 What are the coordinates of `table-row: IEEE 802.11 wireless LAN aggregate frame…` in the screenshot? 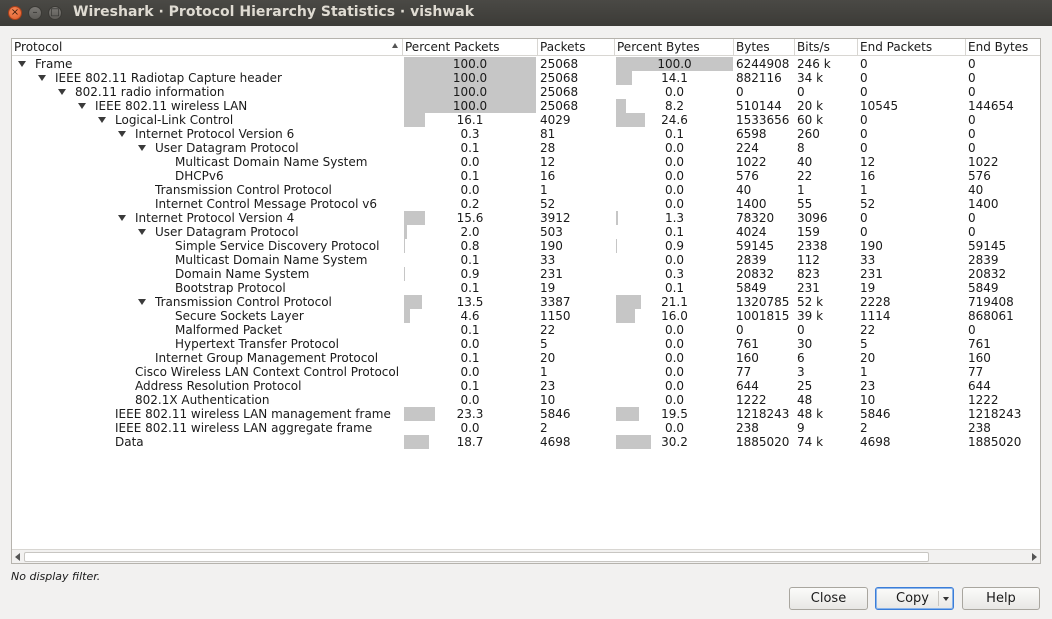 It's located at (526, 428).